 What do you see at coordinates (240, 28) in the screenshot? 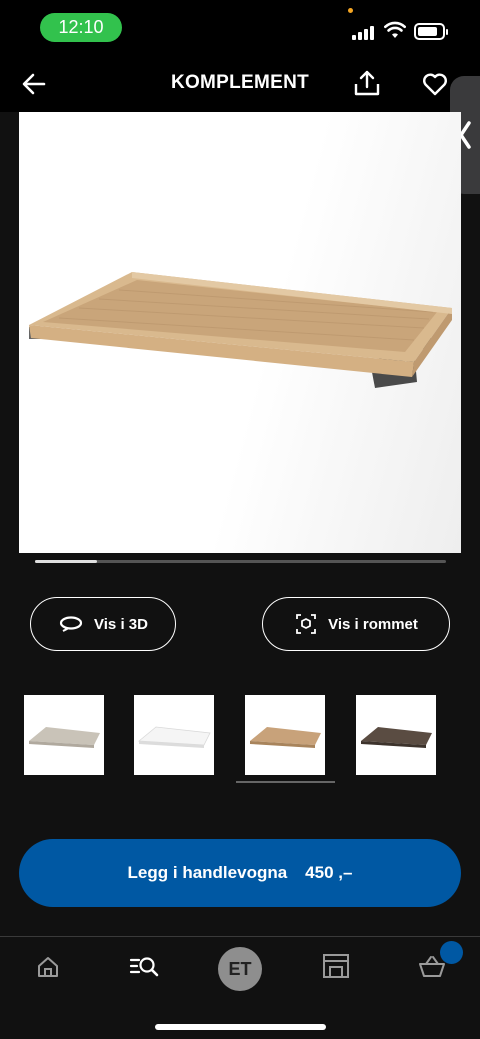
I see `status-bar: 12:10` at bounding box center [240, 28].